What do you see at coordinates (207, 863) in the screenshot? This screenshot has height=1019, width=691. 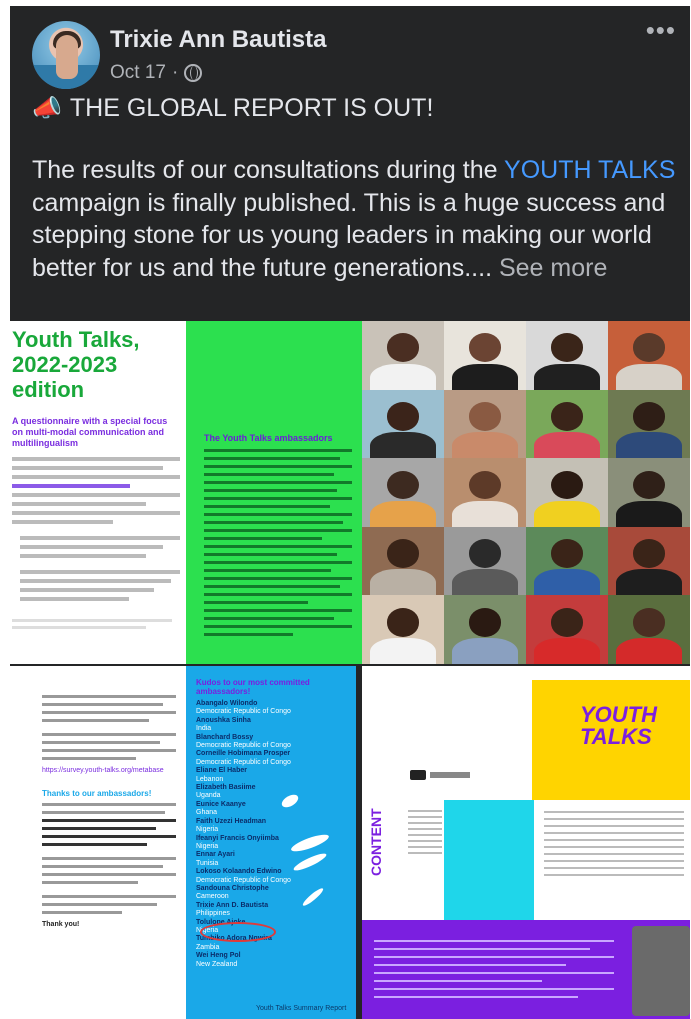 I see `ambassador-country: Tunisia` at bounding box center [207, 863].